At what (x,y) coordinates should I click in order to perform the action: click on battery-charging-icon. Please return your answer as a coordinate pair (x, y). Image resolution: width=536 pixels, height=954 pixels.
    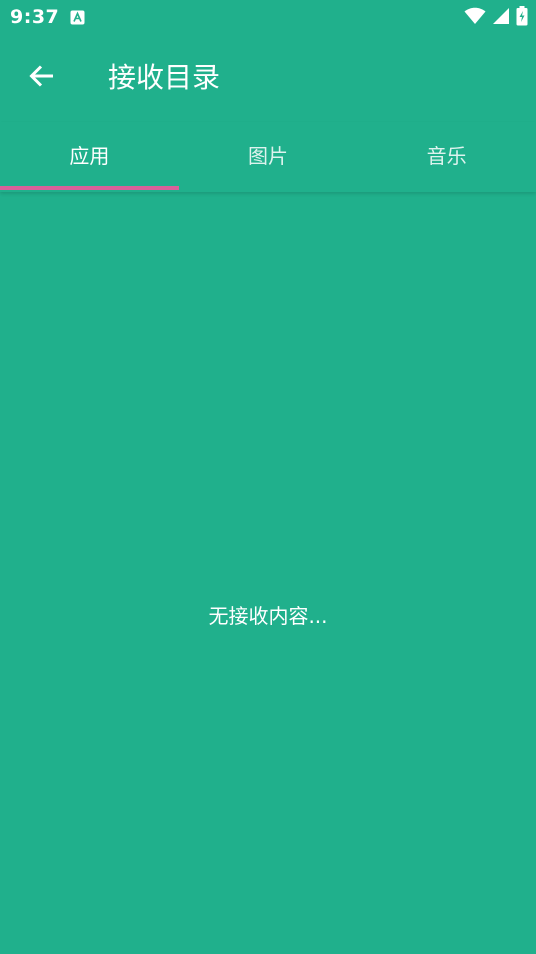
    Looking at the image, I should click on (522, 18).